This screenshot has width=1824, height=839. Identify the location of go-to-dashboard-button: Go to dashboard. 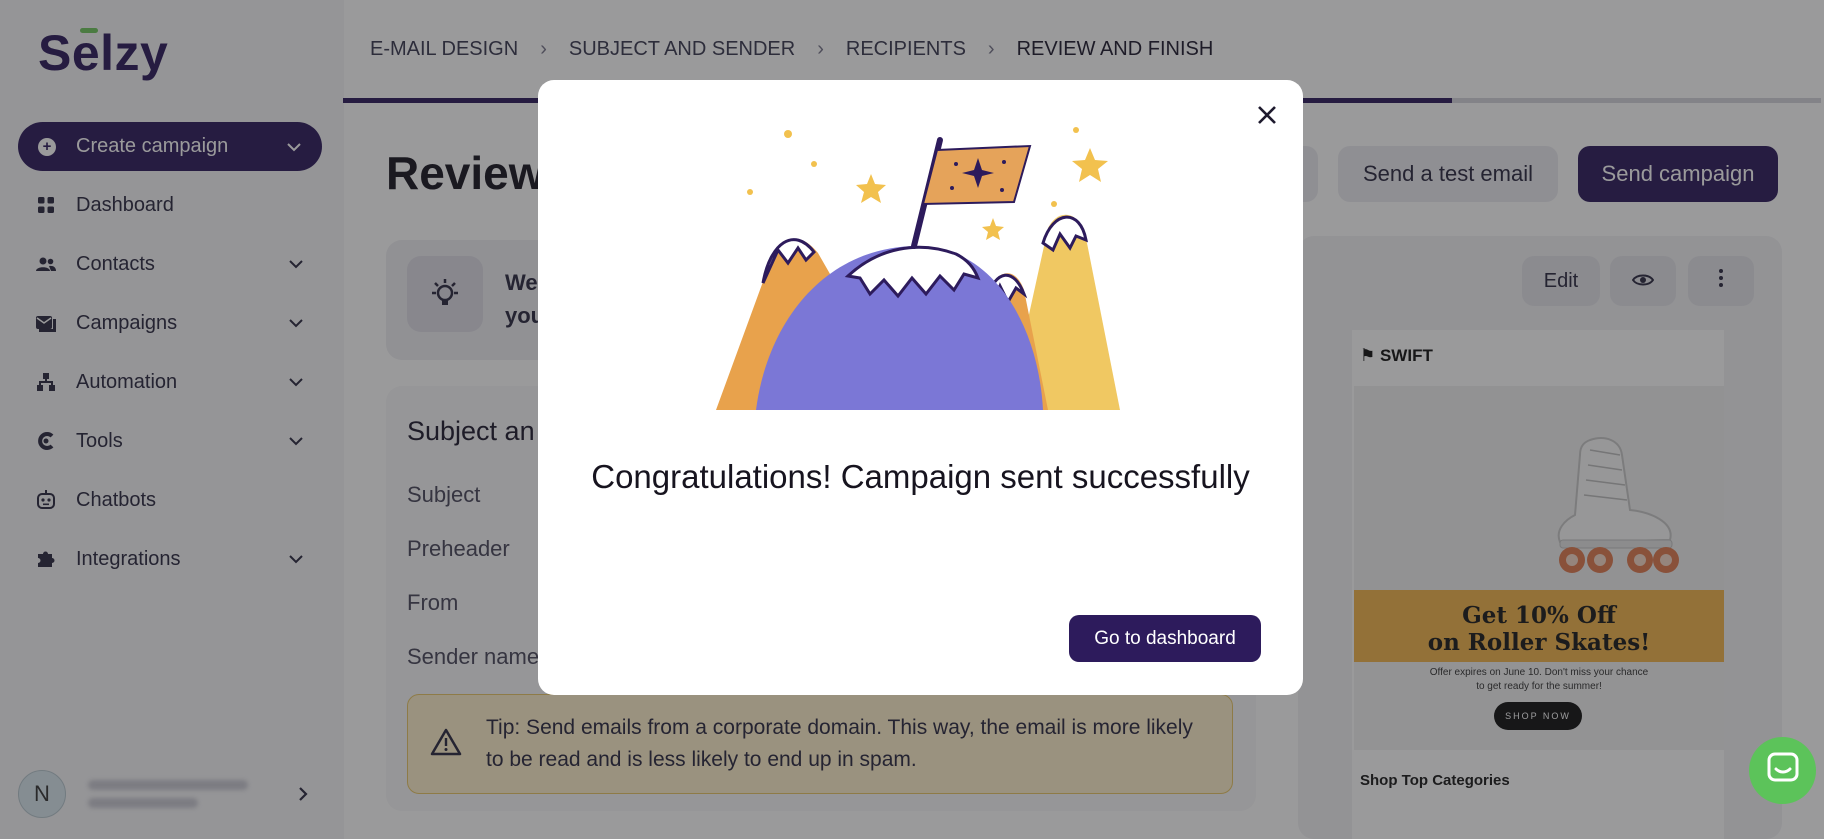
(1165, 638).